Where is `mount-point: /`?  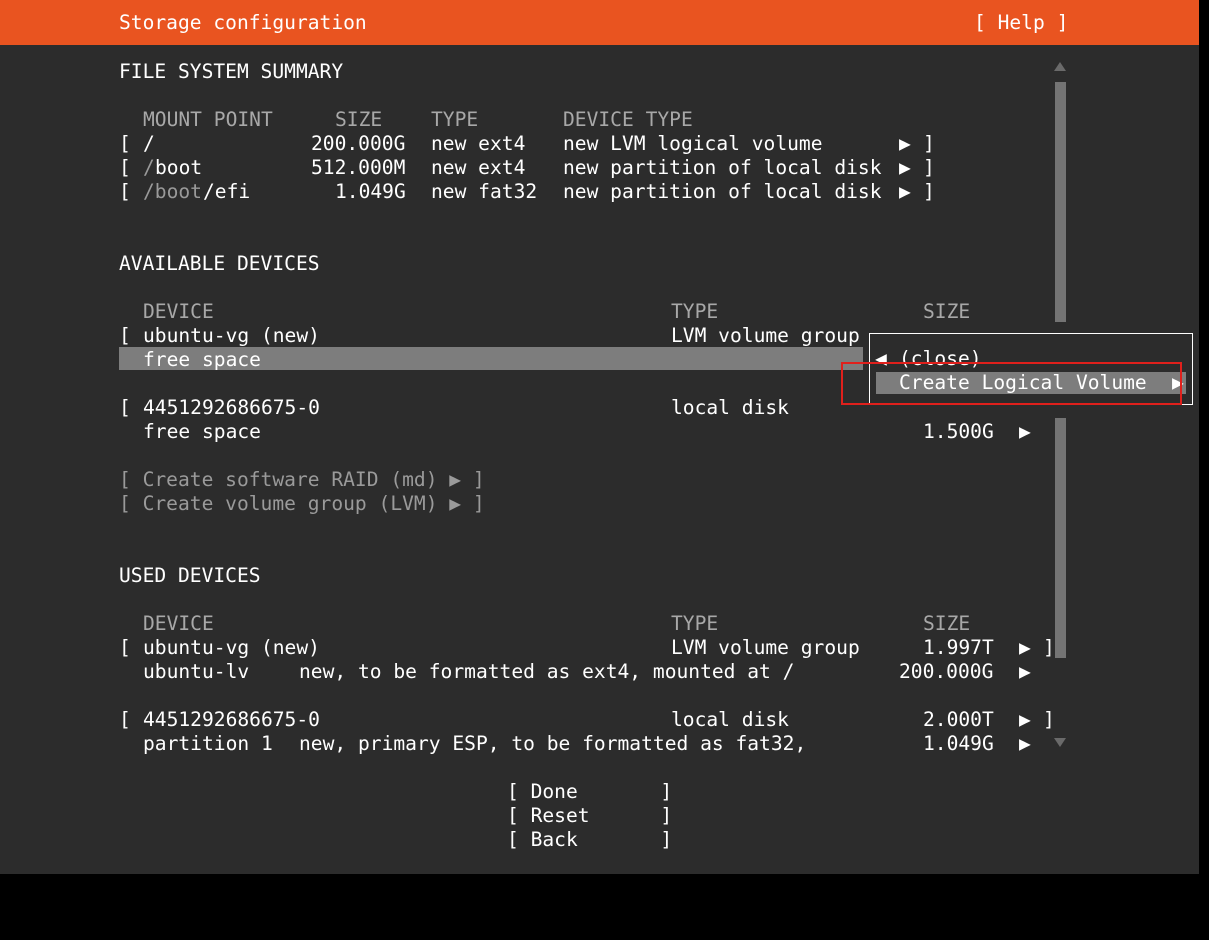
mount-point: / is located at coordinates (149, 143).